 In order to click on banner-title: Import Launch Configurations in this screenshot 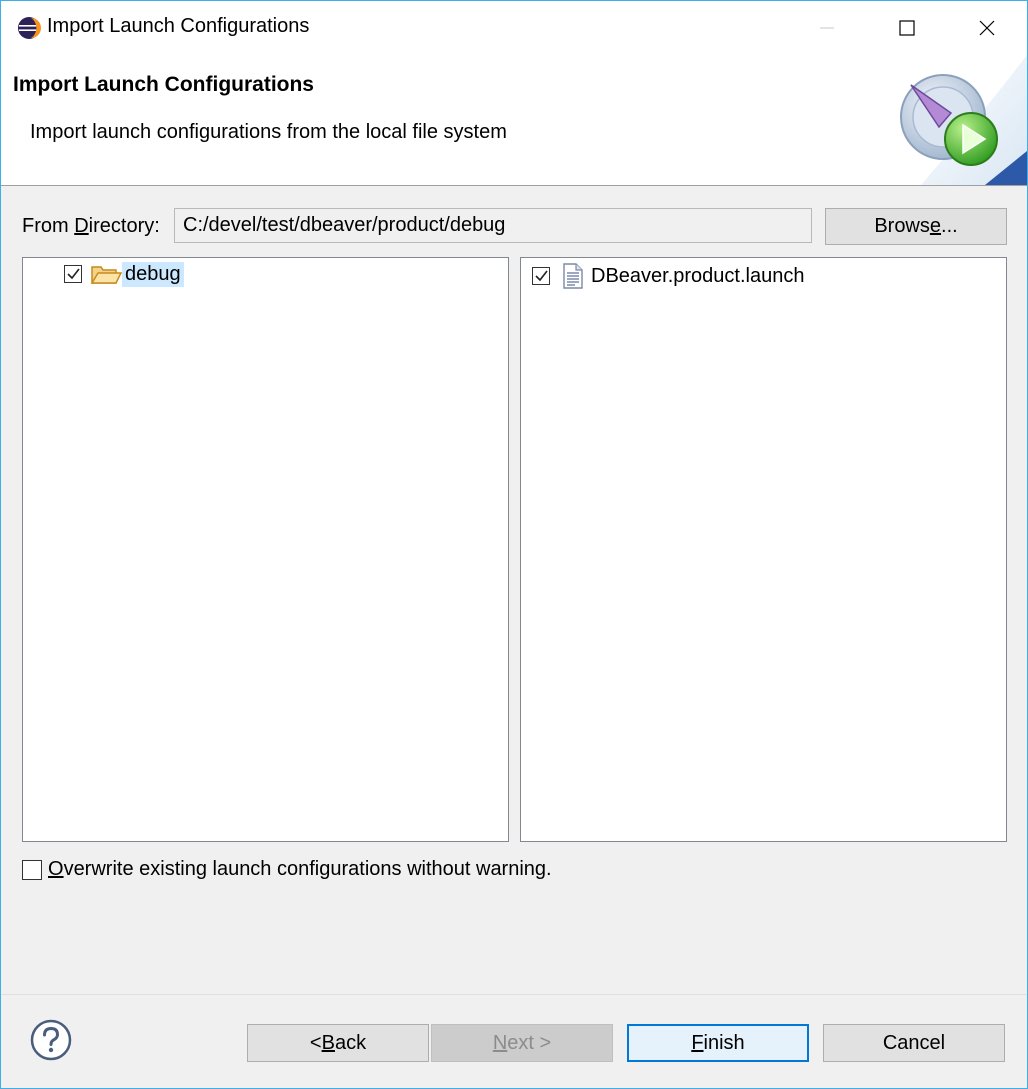, I will do `click(163, 84)`.